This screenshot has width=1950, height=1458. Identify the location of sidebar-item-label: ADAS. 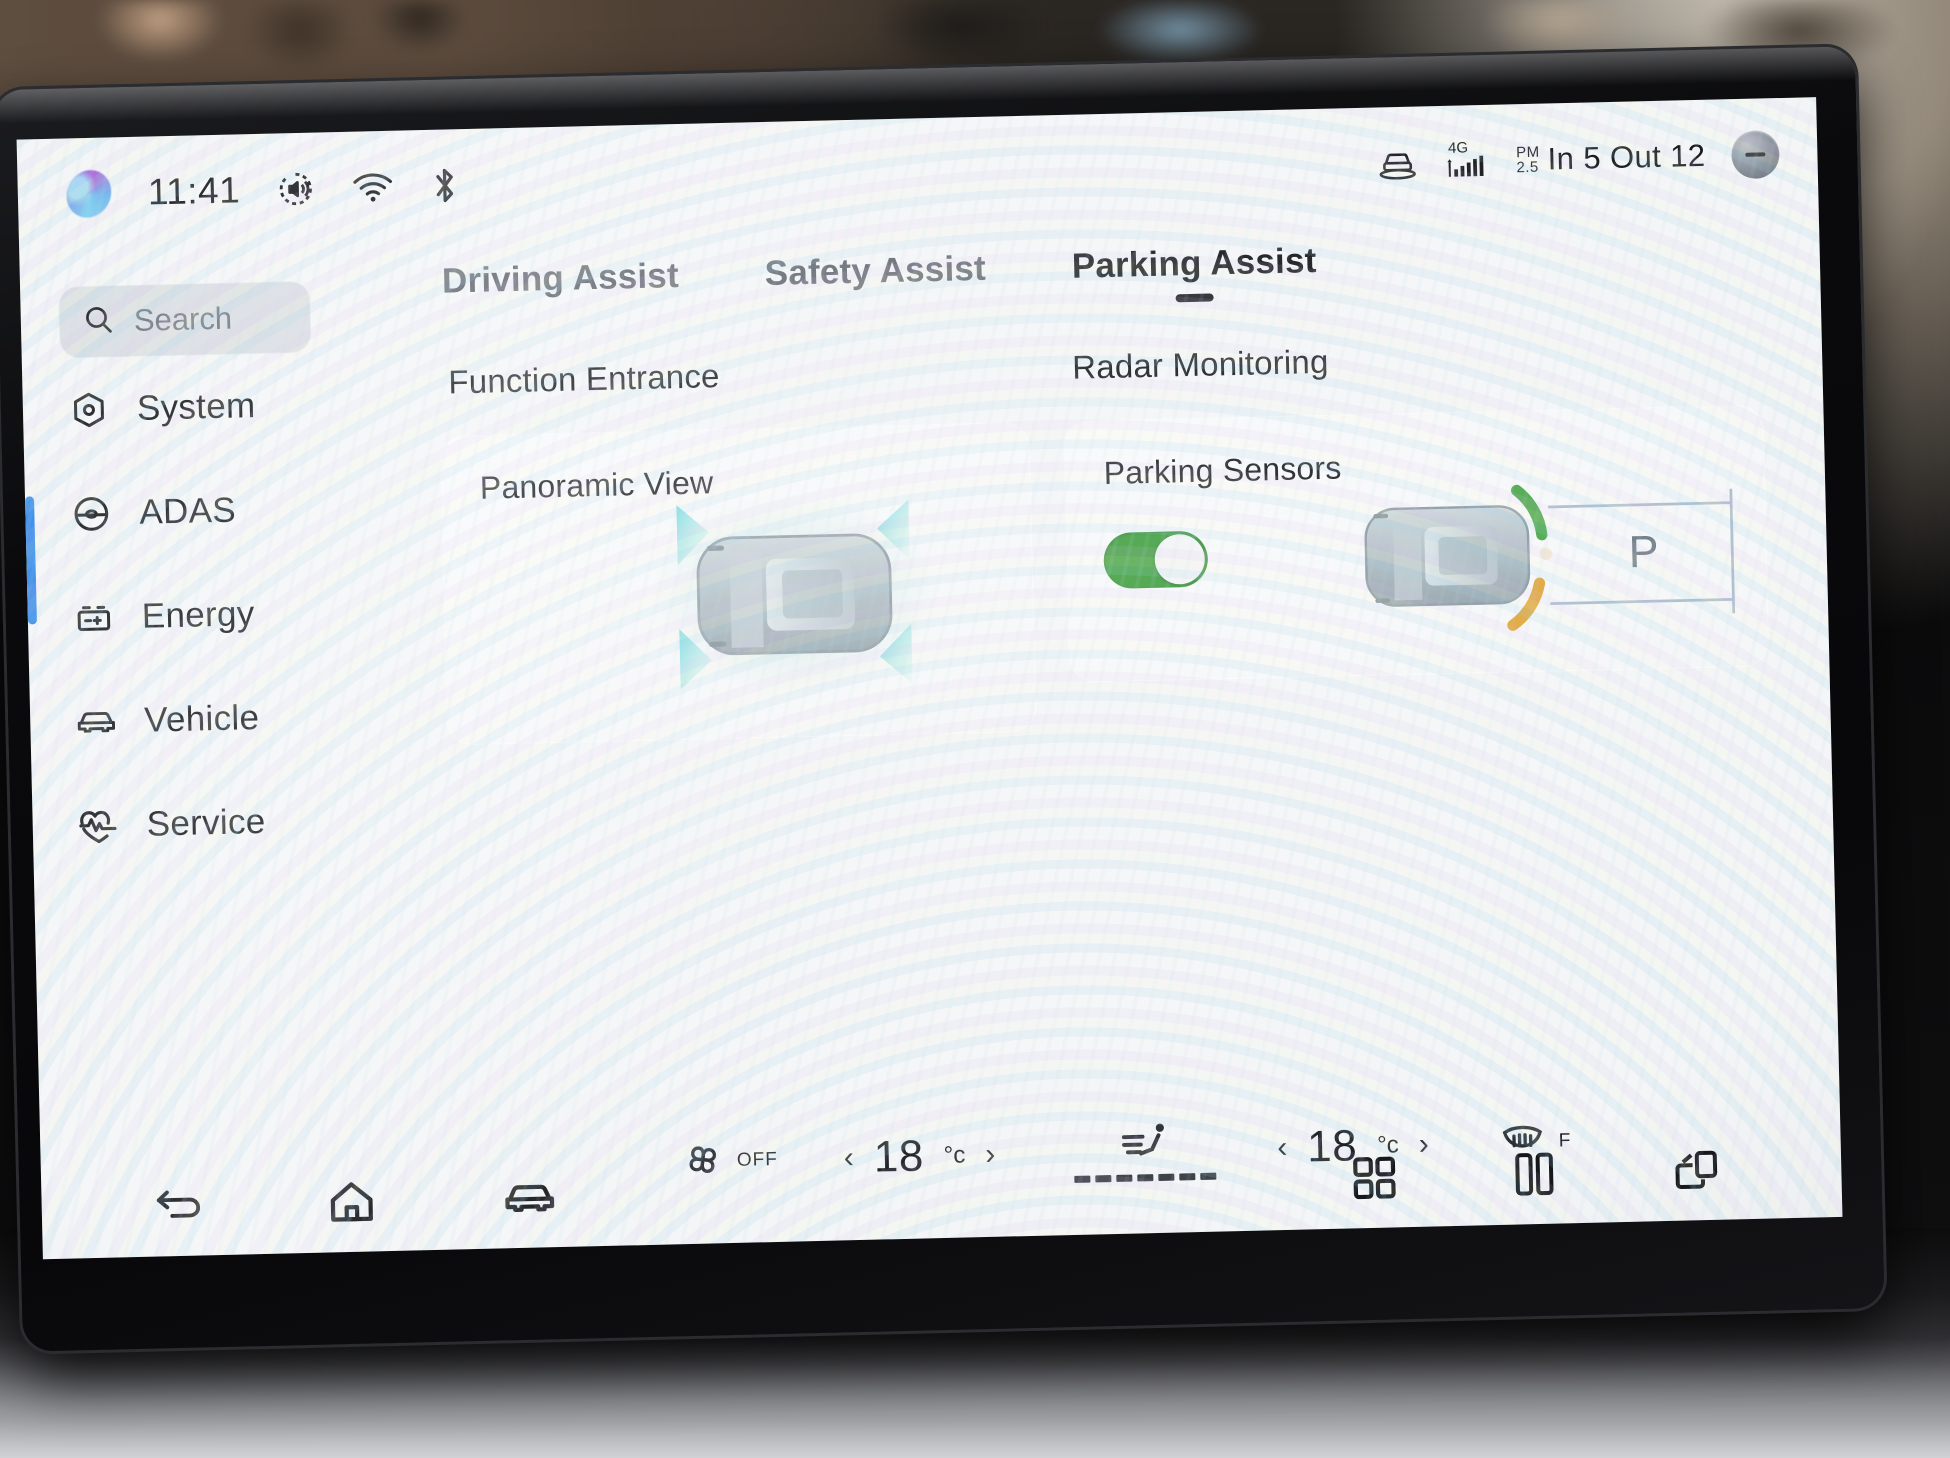
(187, 511).